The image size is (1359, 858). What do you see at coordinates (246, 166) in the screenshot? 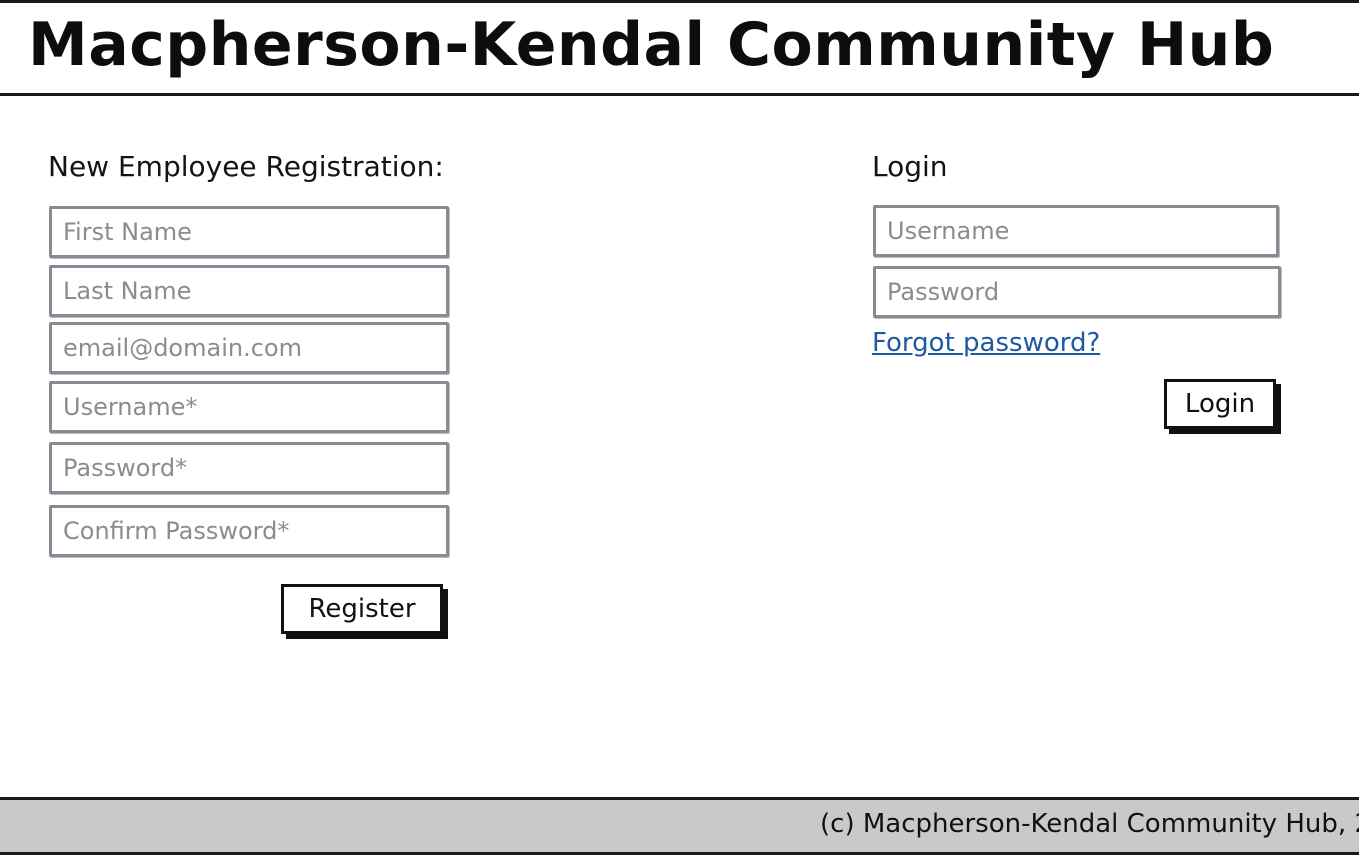
I see `registration-heading: New Employee Registration:` at bounding box center [246, 166].